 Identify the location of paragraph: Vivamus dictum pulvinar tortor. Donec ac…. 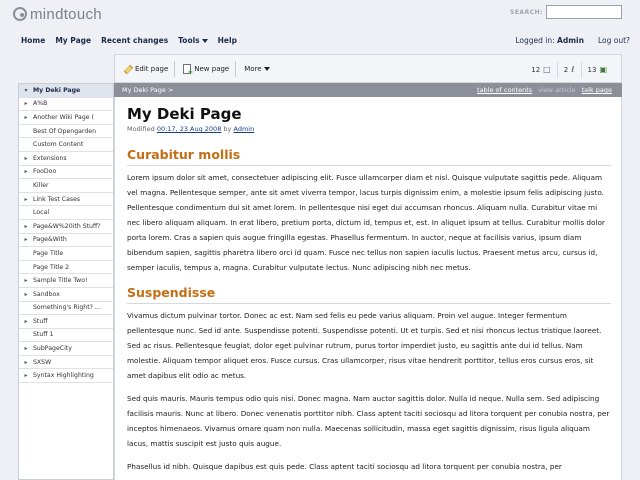
(364, 345).